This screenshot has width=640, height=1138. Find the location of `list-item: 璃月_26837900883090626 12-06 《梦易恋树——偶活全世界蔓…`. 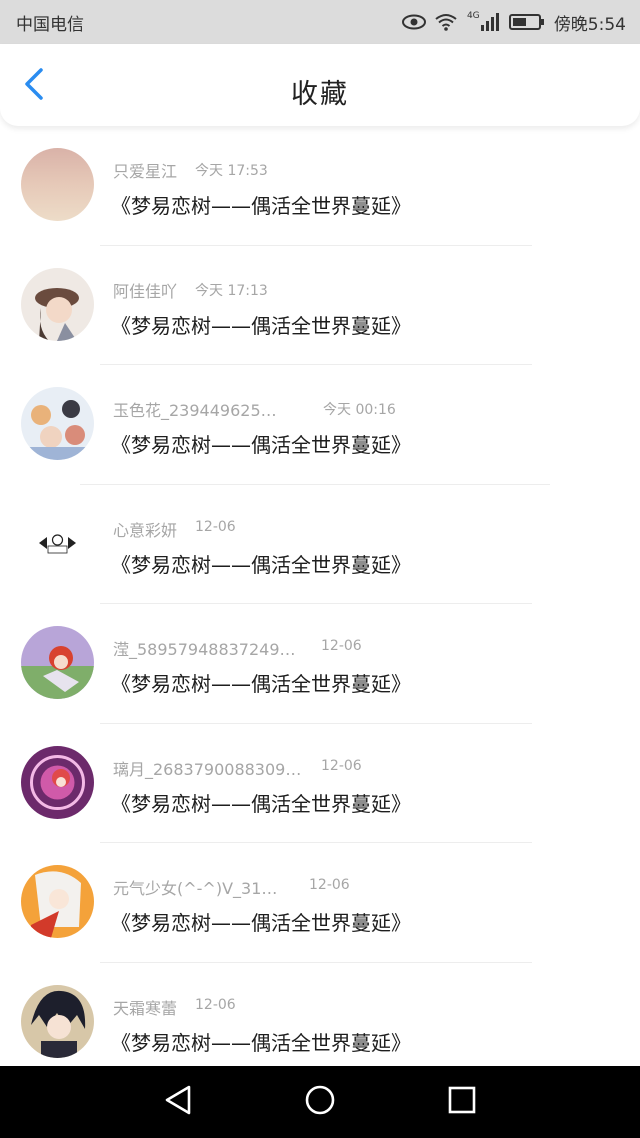

list-item: 璃月_26837900883090626 12-06 《梦易恋树——偶活全世界蔓… is located at coordinates (320, 783).